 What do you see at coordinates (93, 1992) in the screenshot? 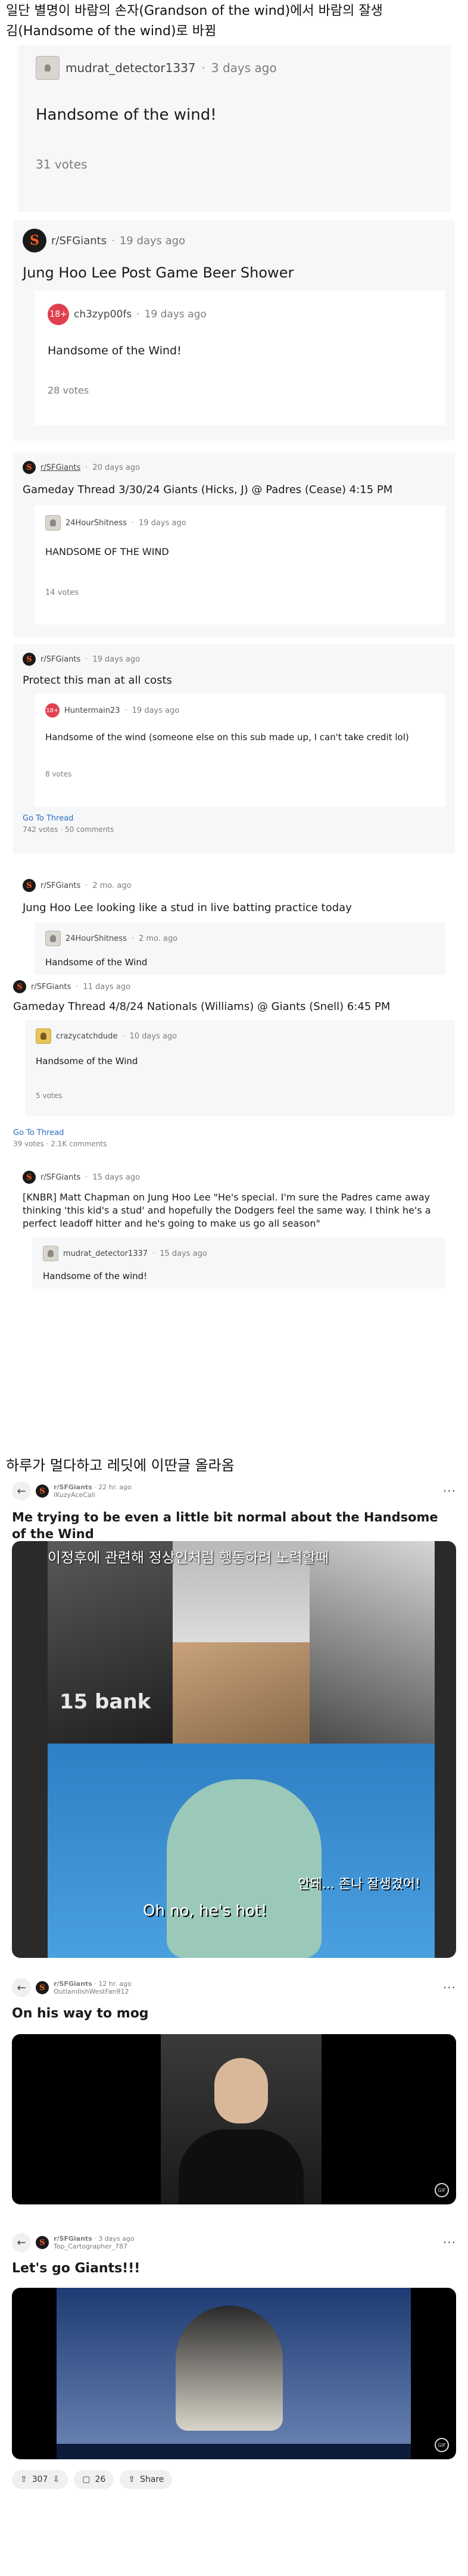
I see `poster-username: OutlandishWestFan912` at bounding box center [93, 1992].